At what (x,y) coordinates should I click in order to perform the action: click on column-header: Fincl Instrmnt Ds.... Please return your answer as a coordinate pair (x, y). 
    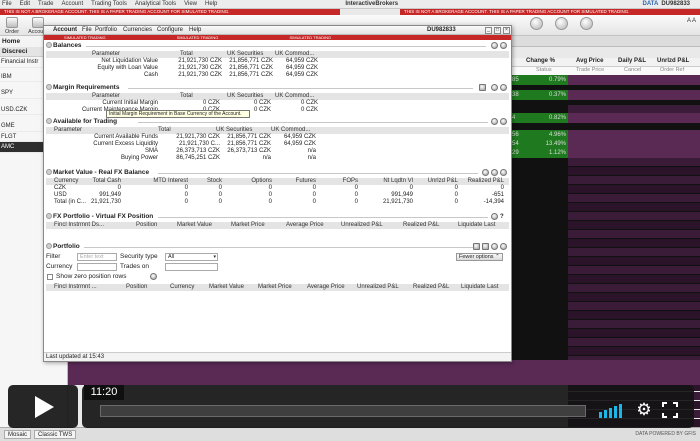
    Looking at the image, I should click on (79, 225).